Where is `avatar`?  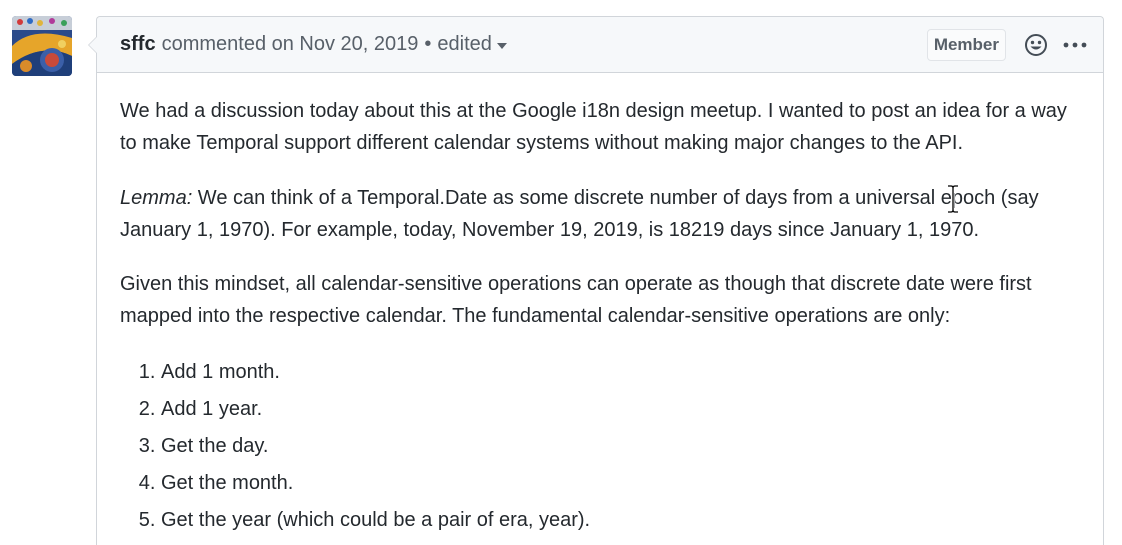
avatar is located at coordinates (42, 46).